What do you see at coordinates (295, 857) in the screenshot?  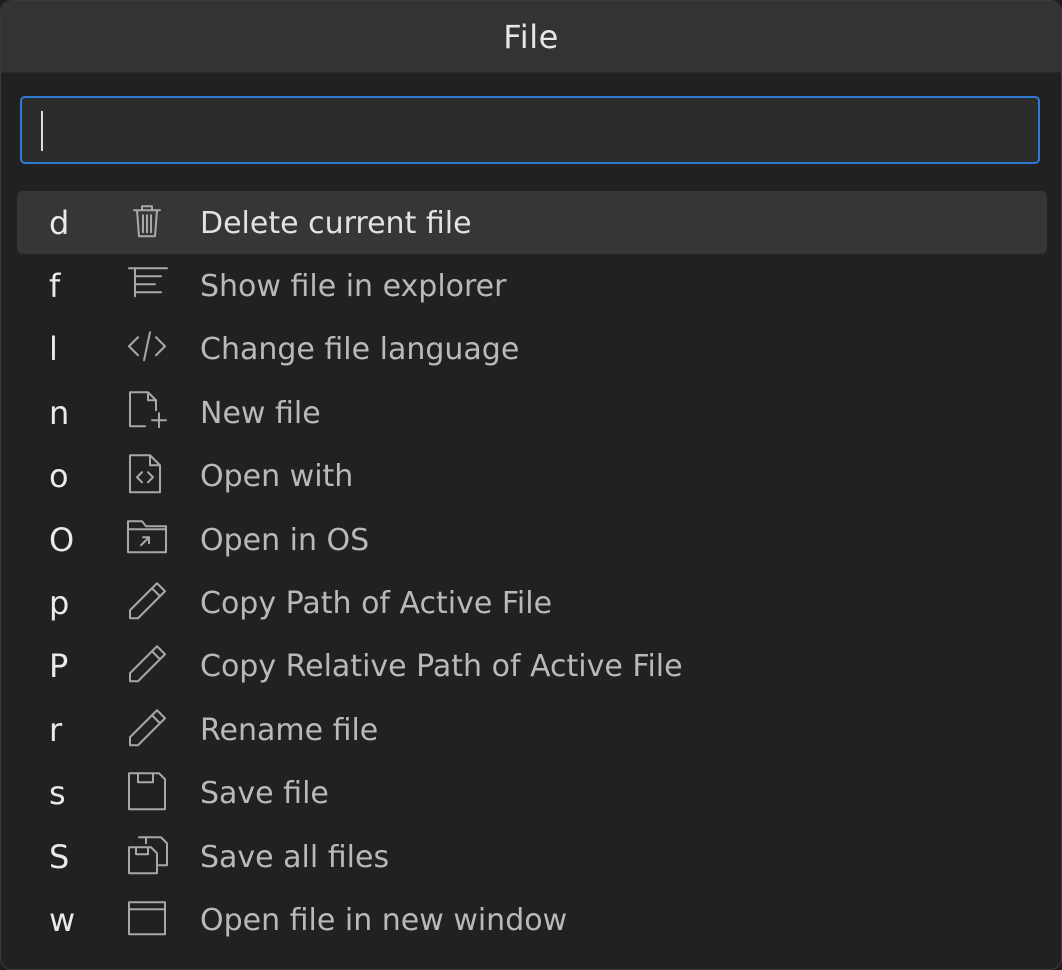 I see `menu-item-label: Save all files` at bounding box center [295, 857].